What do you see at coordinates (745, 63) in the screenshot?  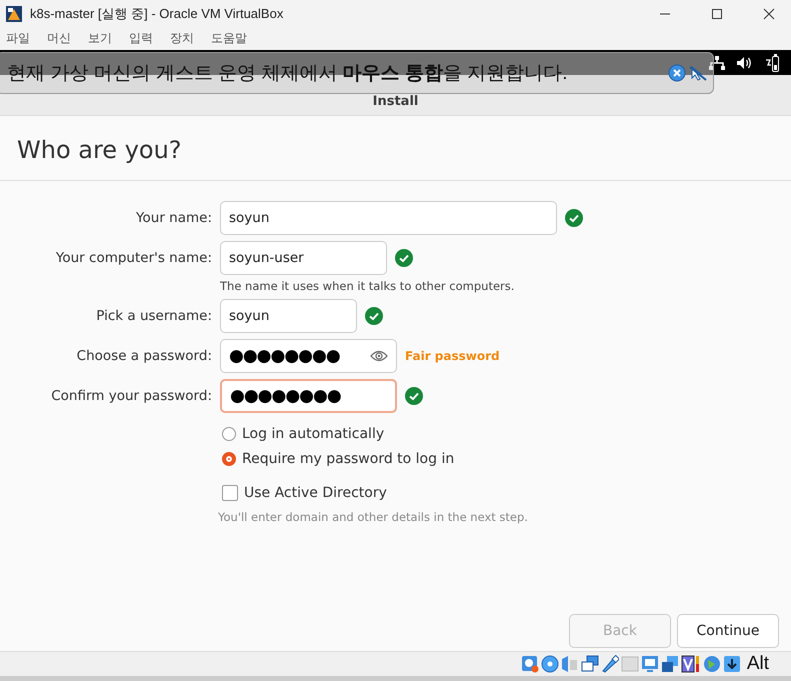 I see `volume-icon` at bounding box center [745, 63].